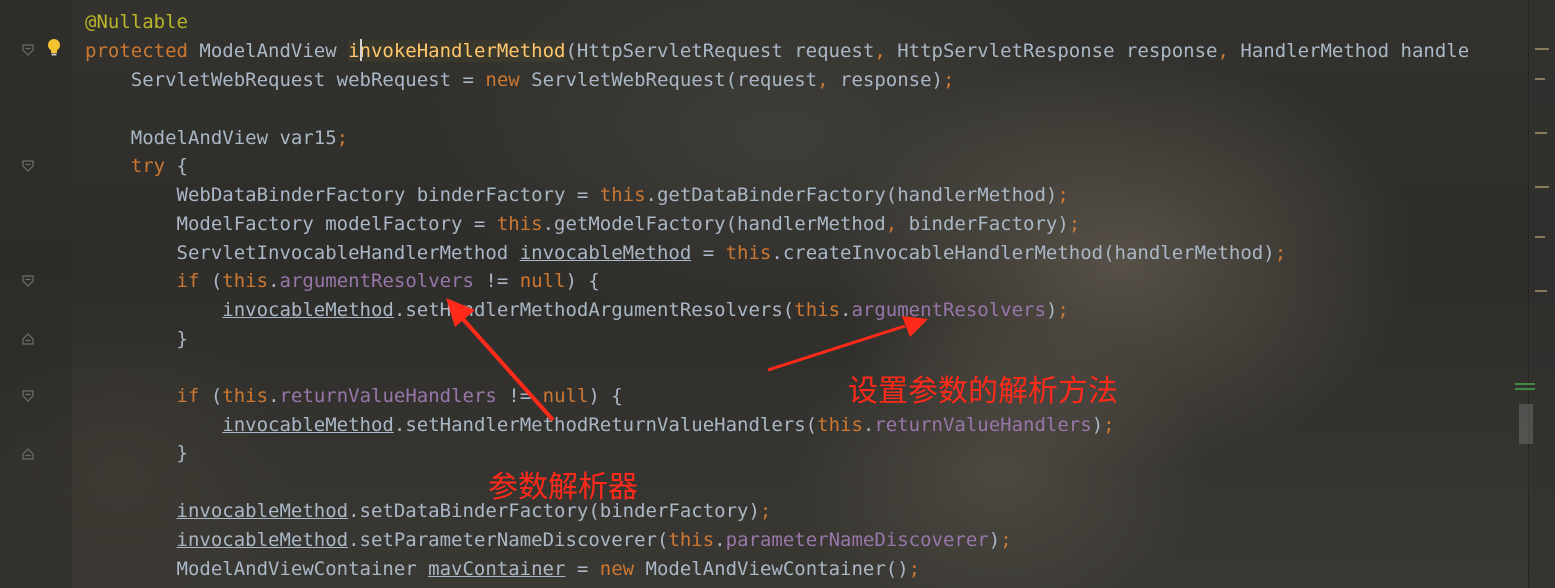 This screenshot has height=588, width=1555. I want to click on code-line-16: }, so click(136, 453).